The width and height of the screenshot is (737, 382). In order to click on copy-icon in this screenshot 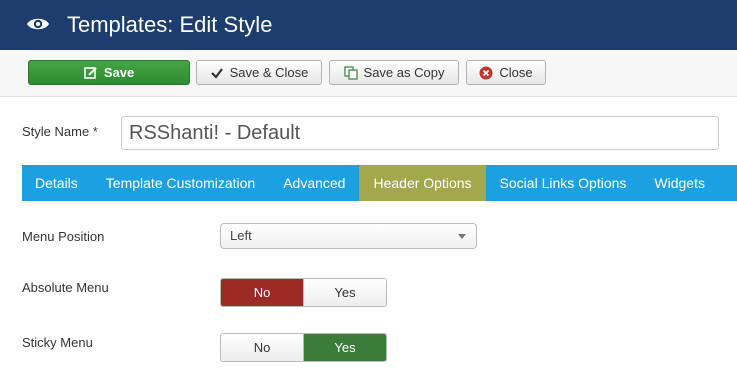, I will do `click(350, 72)`.